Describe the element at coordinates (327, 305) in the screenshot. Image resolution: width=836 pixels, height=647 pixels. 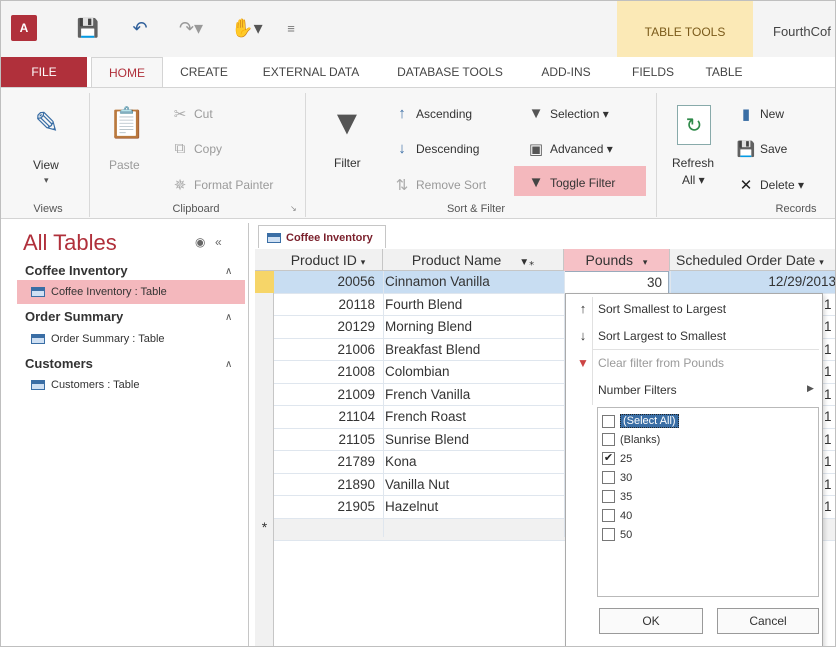
I see `cell-product-id: 20118` at that location.